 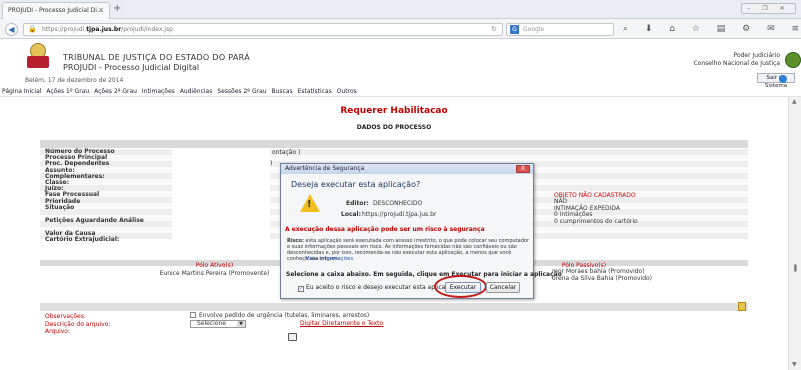 I want to click on logout-button: Sair do Sistema, so click(x=776, y=81).